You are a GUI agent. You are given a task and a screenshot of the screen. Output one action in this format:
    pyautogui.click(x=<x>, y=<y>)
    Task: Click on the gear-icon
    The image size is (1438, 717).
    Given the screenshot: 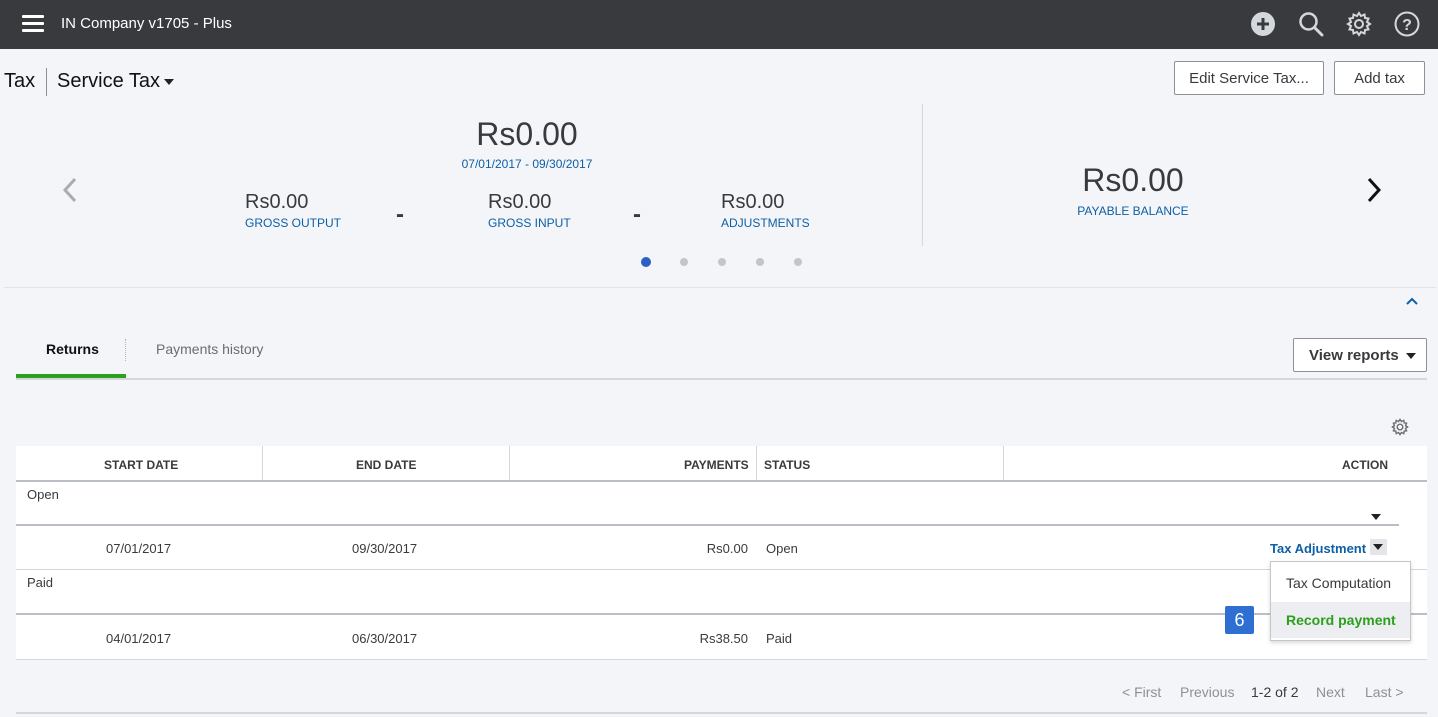 What is the action you would take?
    pyautogui.click(x=1359, y=24)
    